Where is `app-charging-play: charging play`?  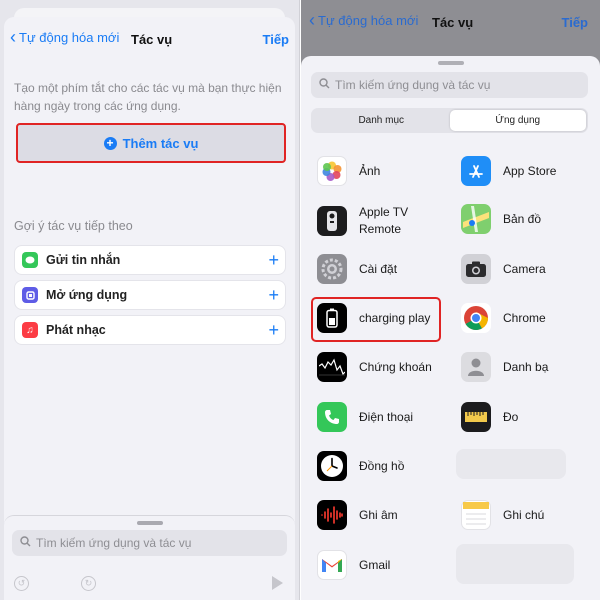
app-charging-play: charging play is located at coordinates (373, 318).